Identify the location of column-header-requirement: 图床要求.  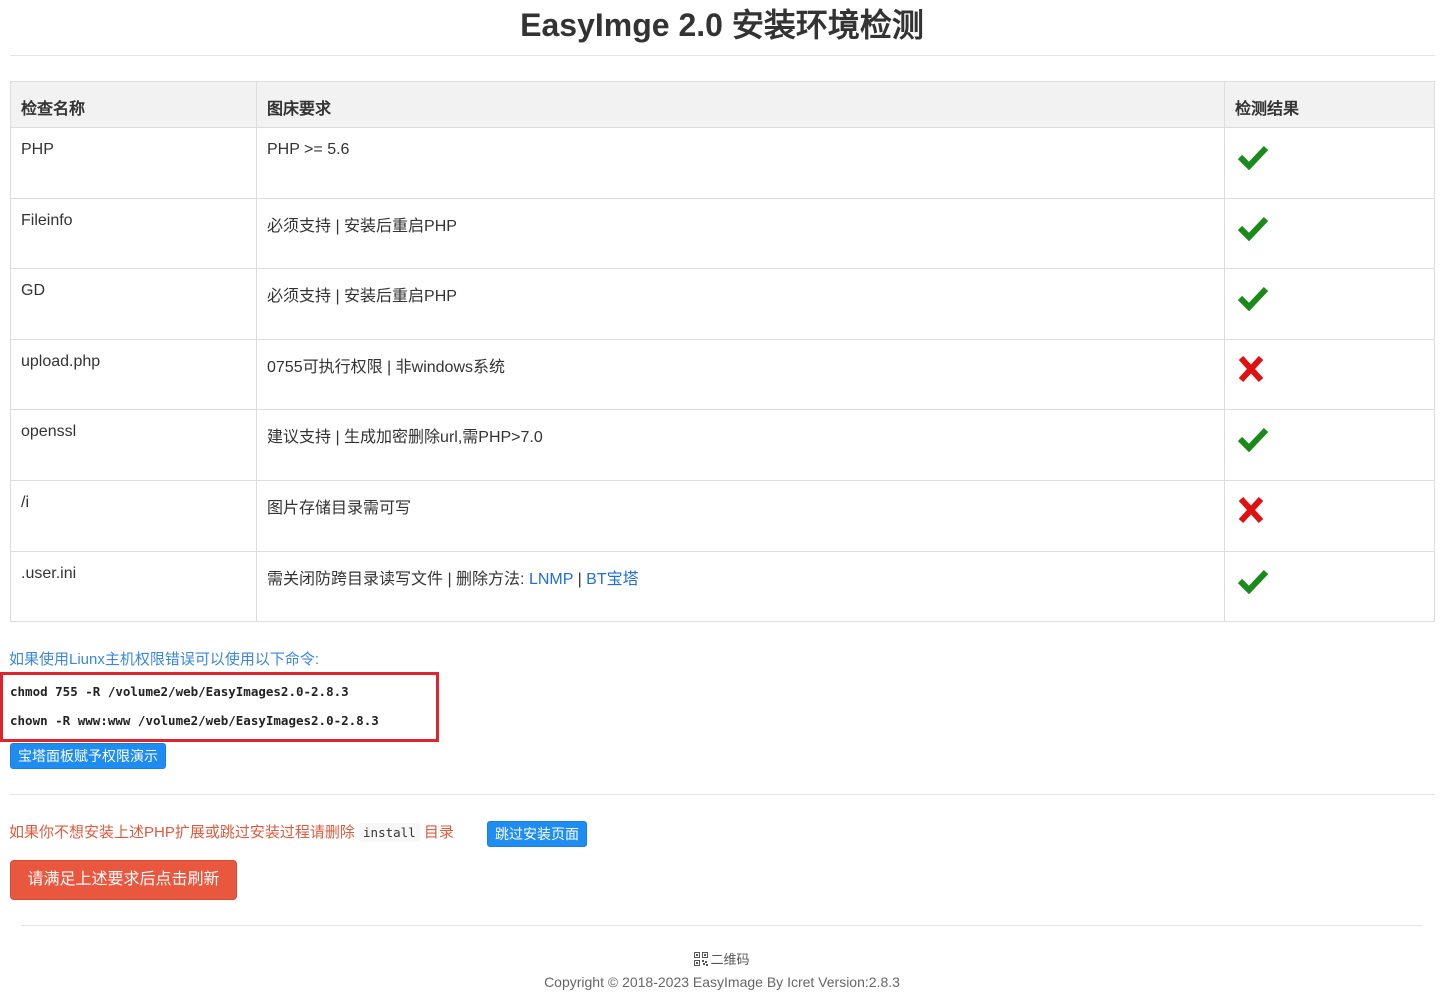
(740, 104).